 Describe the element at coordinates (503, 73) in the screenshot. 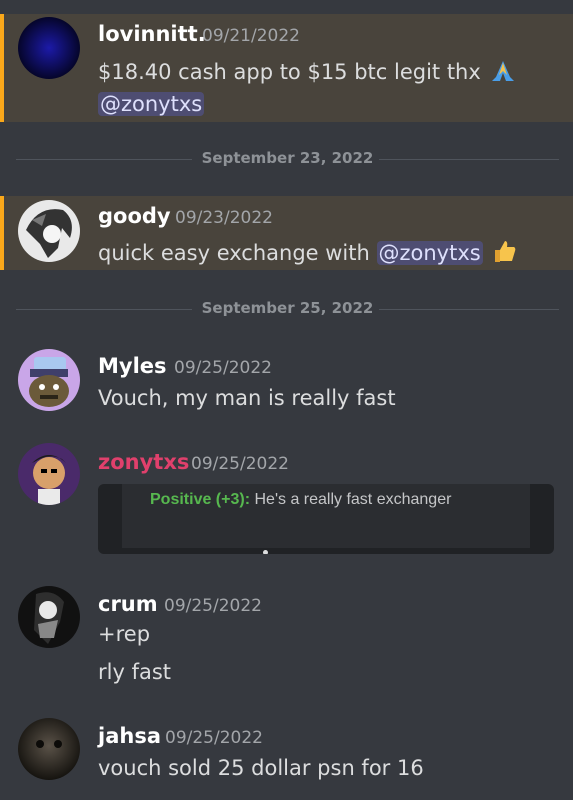

I see `folded-hands-icon` at that location.